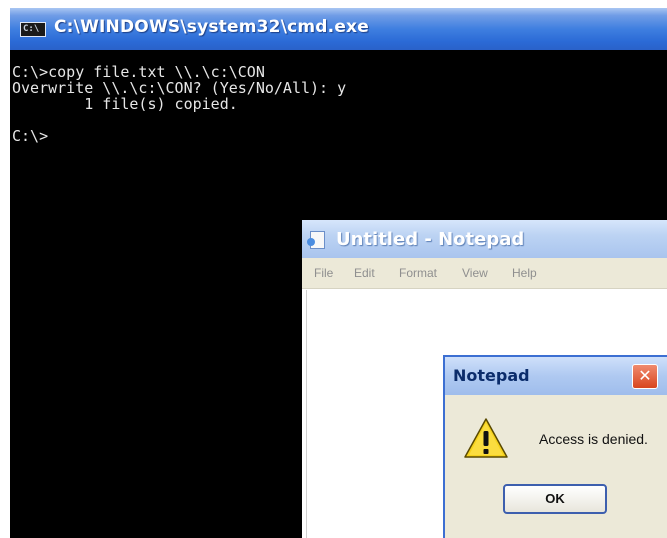 This screenshot has width=667, height=538. I want to click on menu-help: Help, so click(524, 273).